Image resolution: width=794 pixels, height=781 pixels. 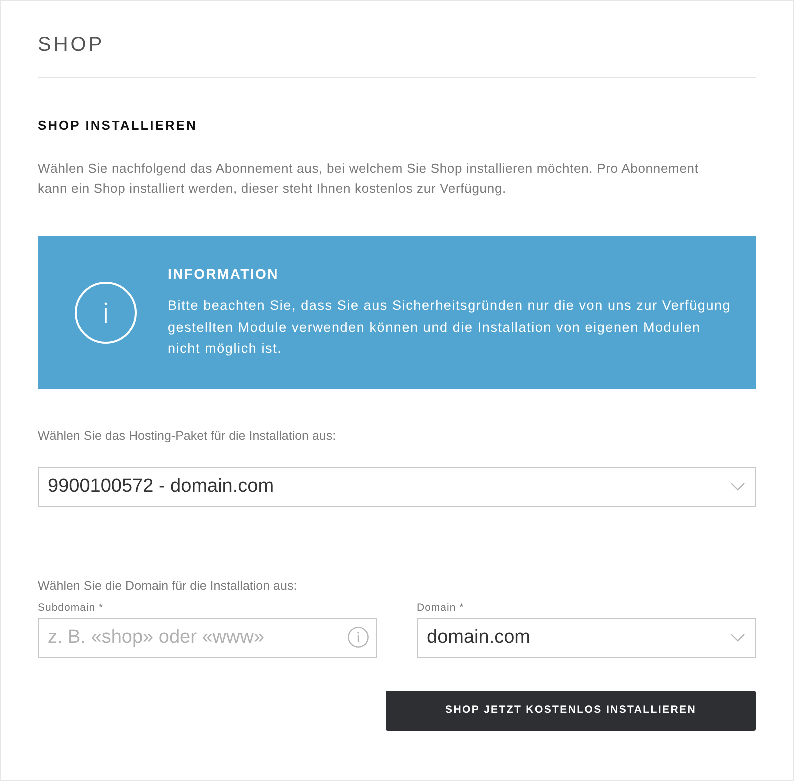 What do you see at coordinates (118, 126) in the screenshot?
I see `section-heading: SHOP INSTALLIEREN` at bounding box center [118, 126].